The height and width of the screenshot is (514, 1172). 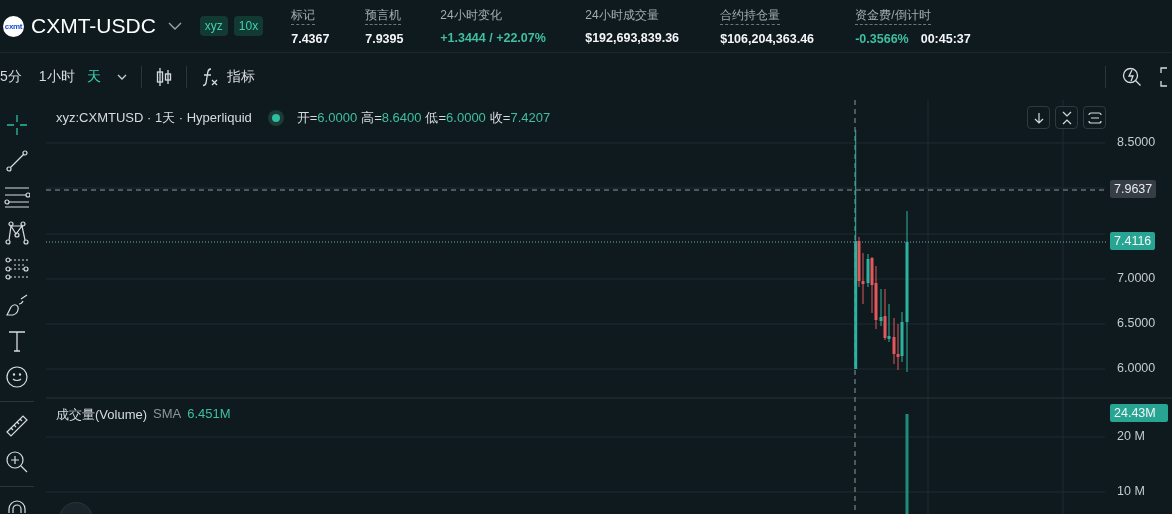 What do you see at coordinates (17, 197) in the screenshot?
I see `horizontal-lines-icon` at bounding box center [17, 197].